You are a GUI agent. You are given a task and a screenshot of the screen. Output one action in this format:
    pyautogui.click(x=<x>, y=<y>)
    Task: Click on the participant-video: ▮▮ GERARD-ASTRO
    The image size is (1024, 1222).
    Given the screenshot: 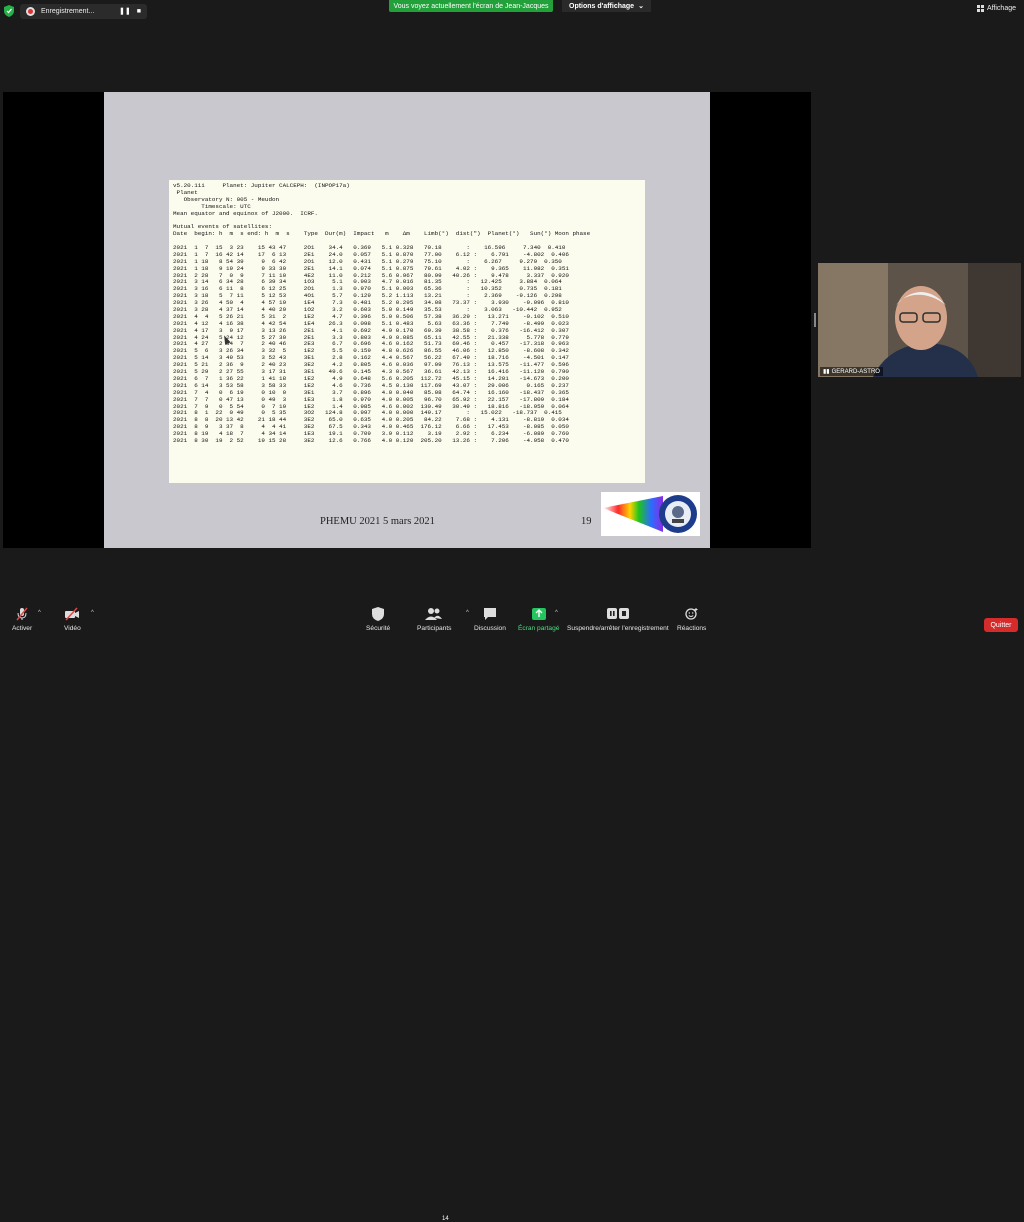 What is the action you would take?
    pyautogui.click(x=919, y=320)
    